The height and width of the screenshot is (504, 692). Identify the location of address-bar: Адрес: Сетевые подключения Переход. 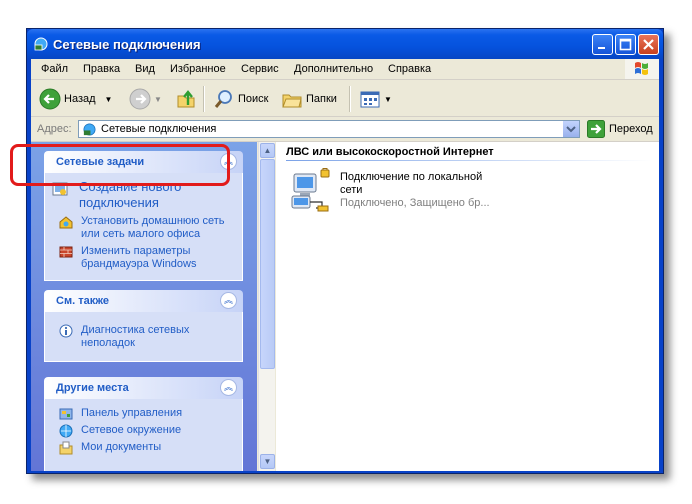
(345, 129).